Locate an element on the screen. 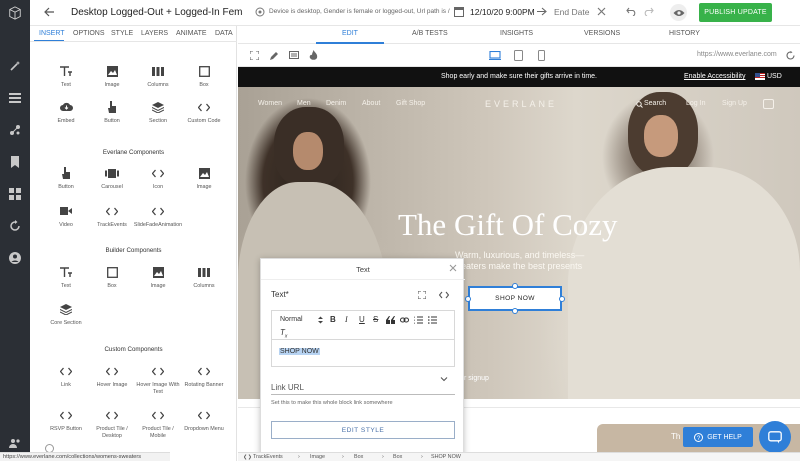 The image size is (800, 461). component-text: Text is located at coordinates (66, 76).